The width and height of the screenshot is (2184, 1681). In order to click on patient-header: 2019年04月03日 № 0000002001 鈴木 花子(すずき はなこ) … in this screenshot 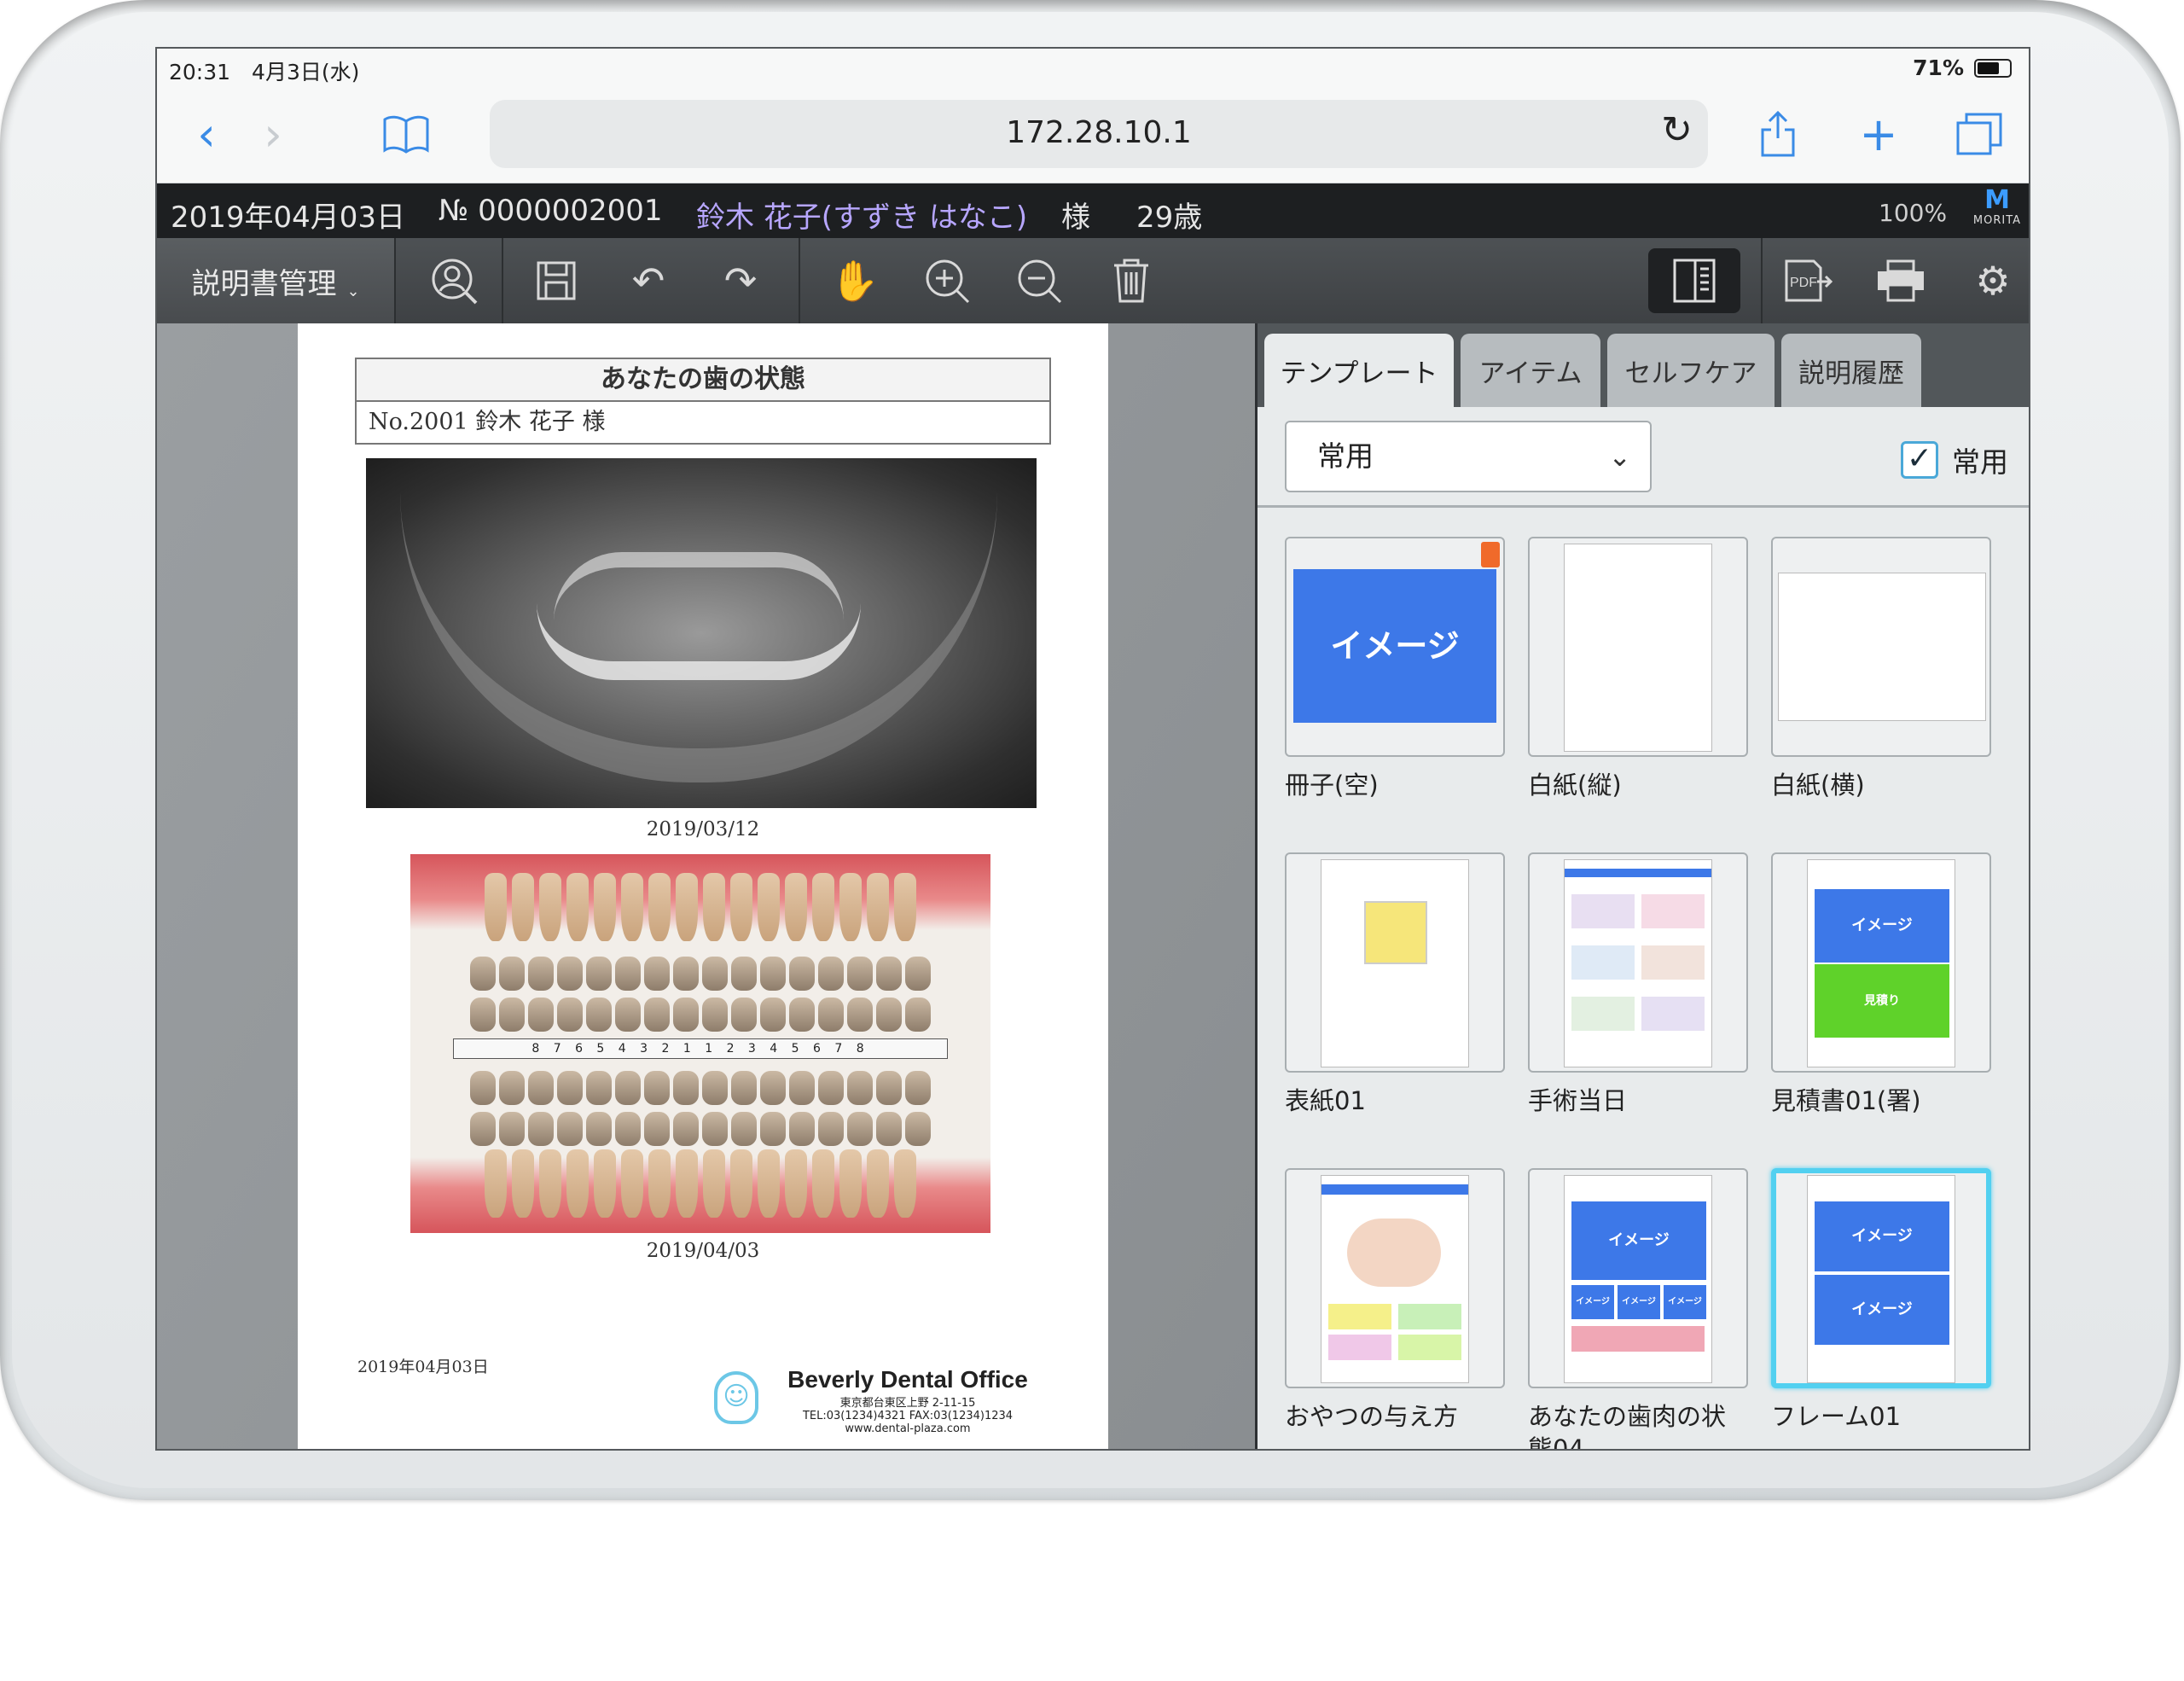, I will do `click(1093, 211)`.